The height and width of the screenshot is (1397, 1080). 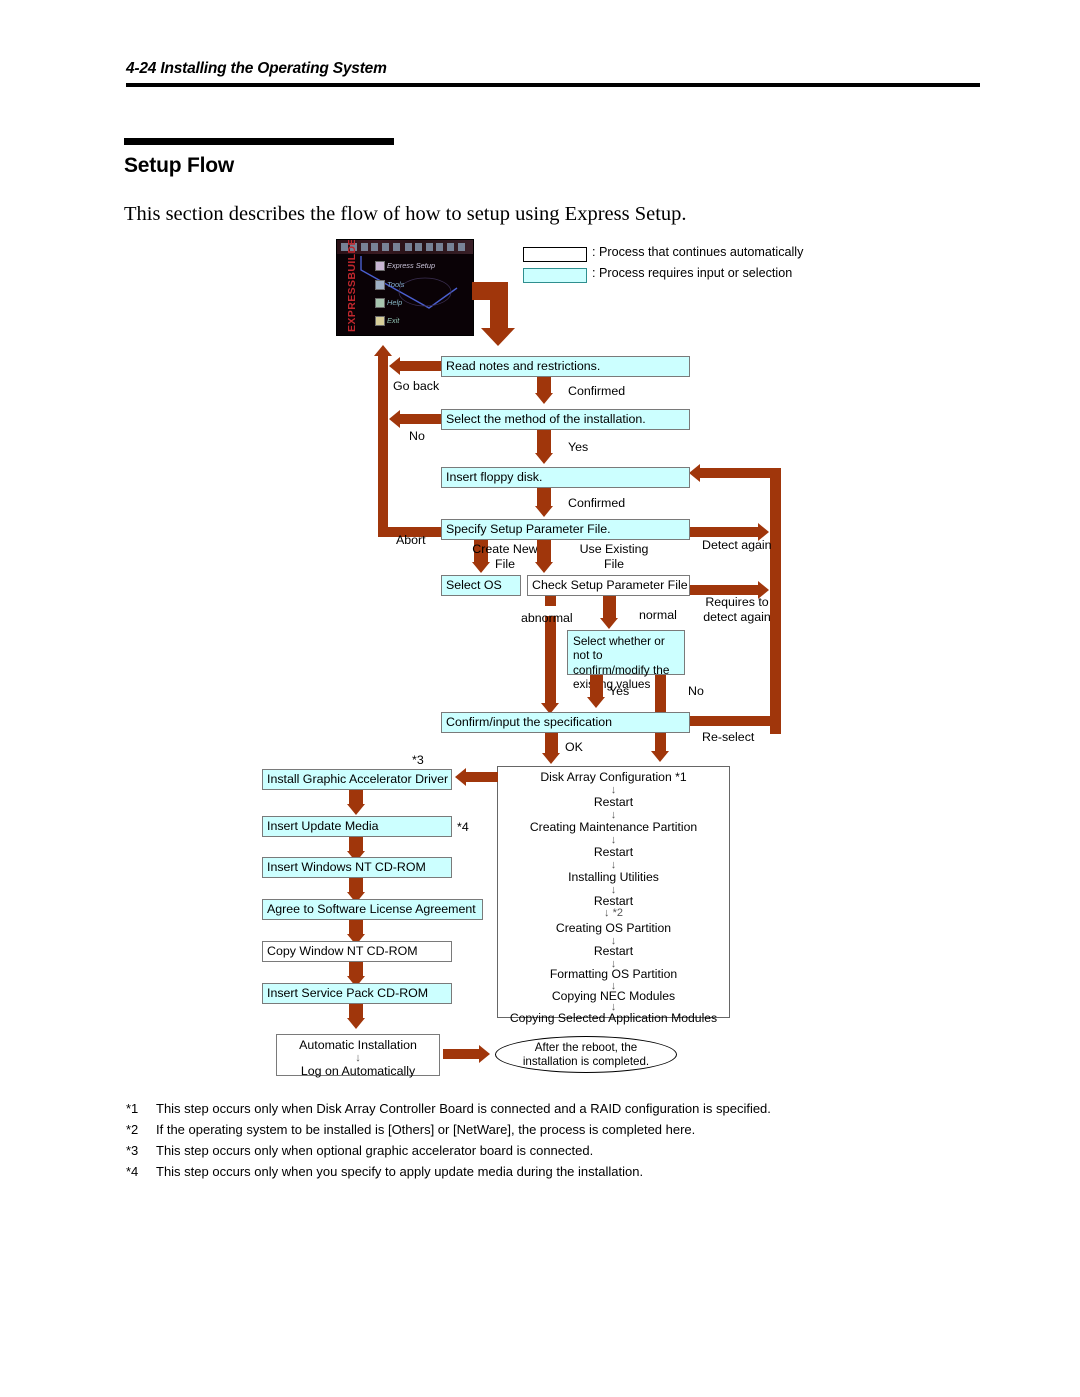 I want to click on footnote-1-marker: *1, so click(x=132, y=1108).